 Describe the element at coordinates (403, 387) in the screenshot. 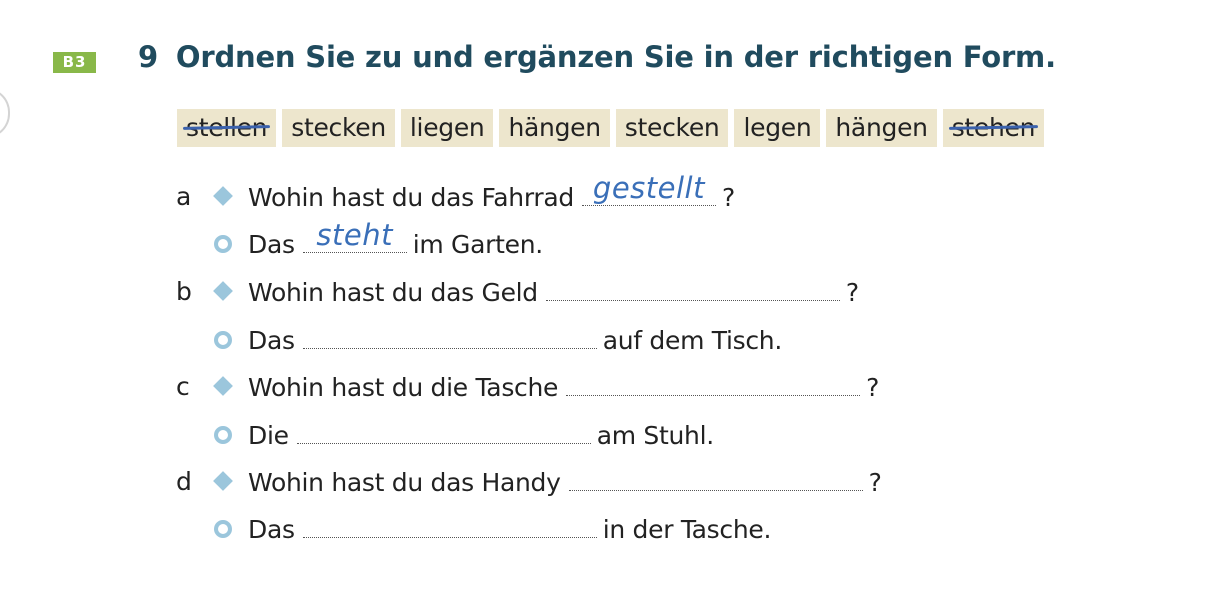

I see `question-text: Wohin hast du die Tasche` at that location.